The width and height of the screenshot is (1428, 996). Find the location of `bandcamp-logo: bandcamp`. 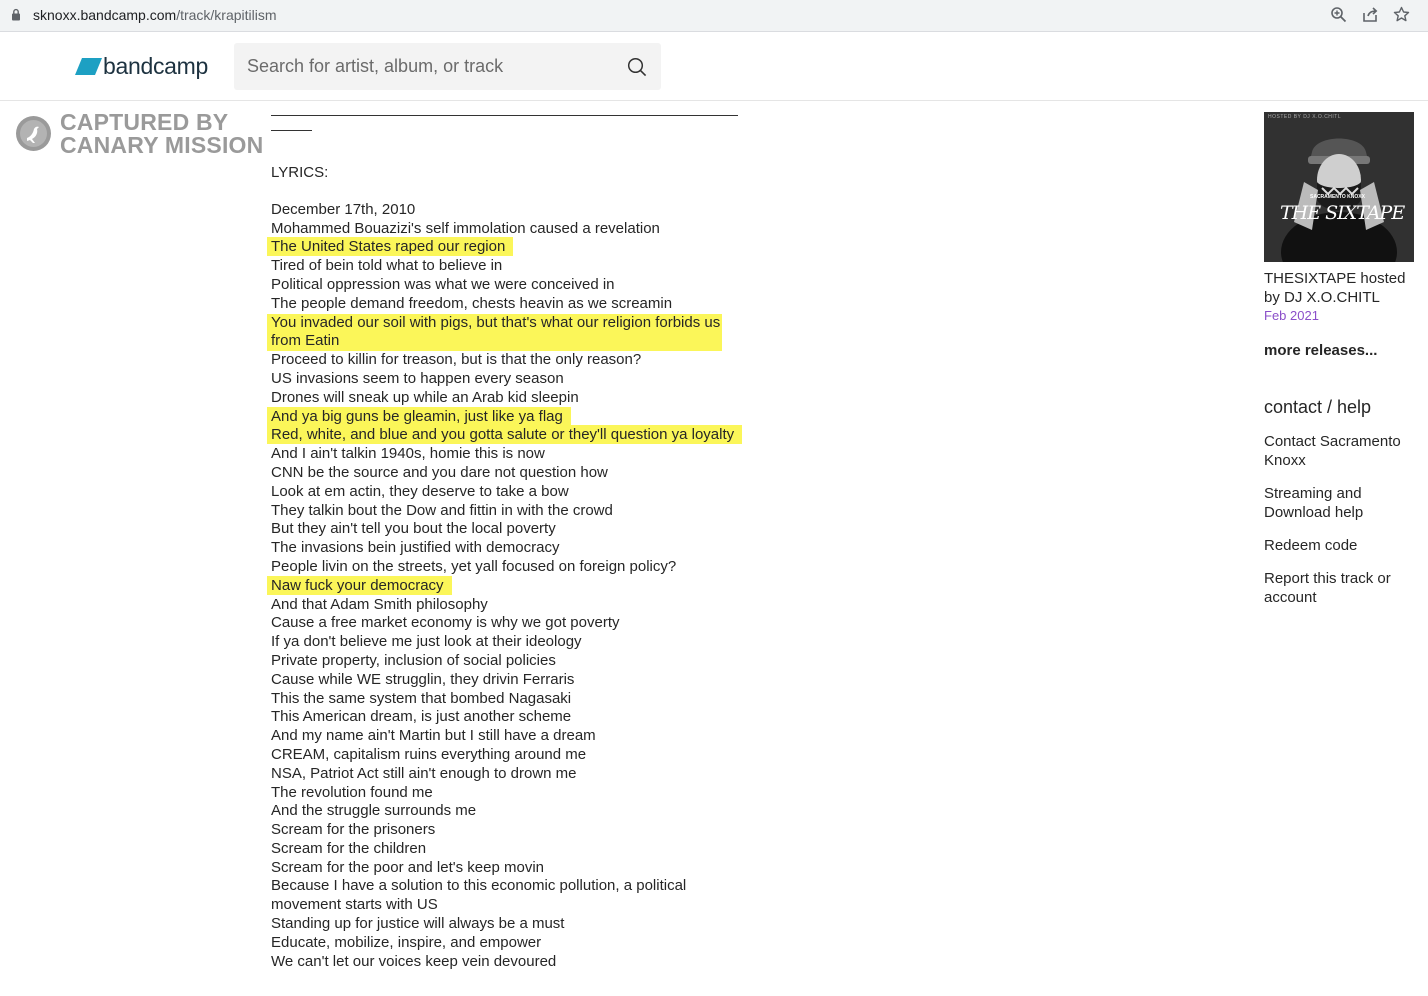

bandcamp-logo: bandcamp is located at coordinates (141, 66).